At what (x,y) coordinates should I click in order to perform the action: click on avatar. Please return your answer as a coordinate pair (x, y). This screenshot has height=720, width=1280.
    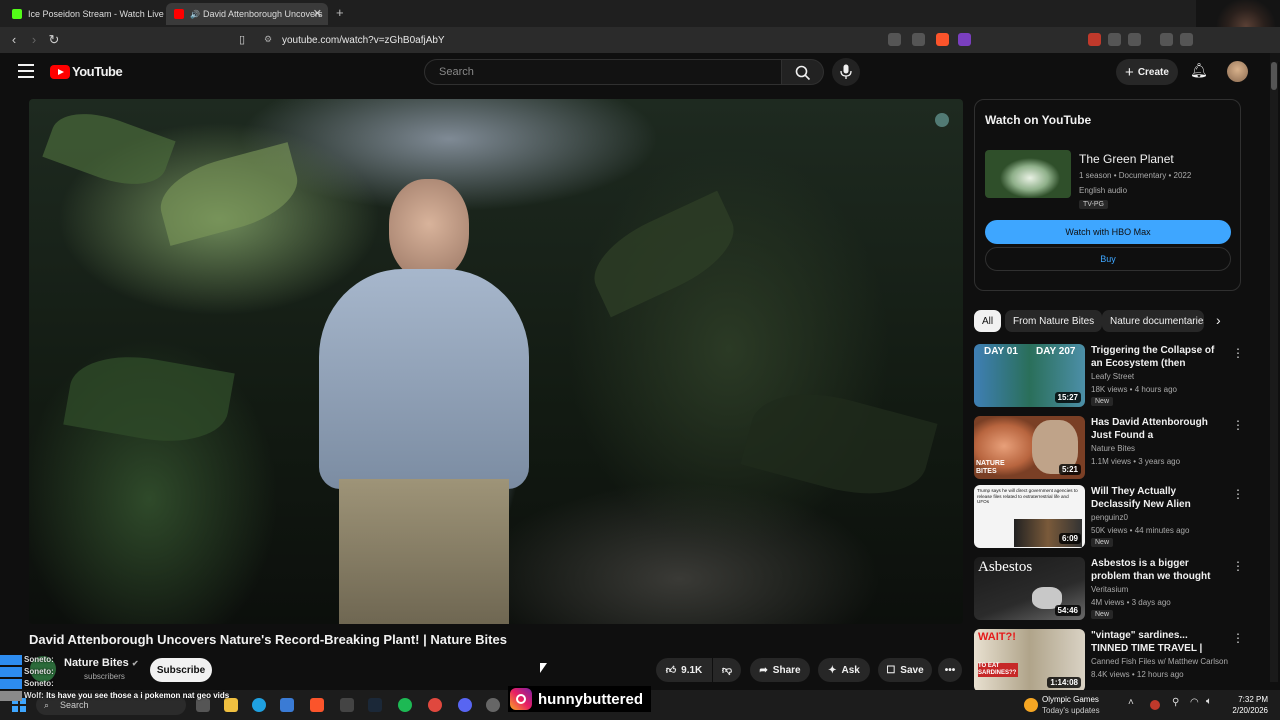
    Looking at the image, I should click on (1237, 71).